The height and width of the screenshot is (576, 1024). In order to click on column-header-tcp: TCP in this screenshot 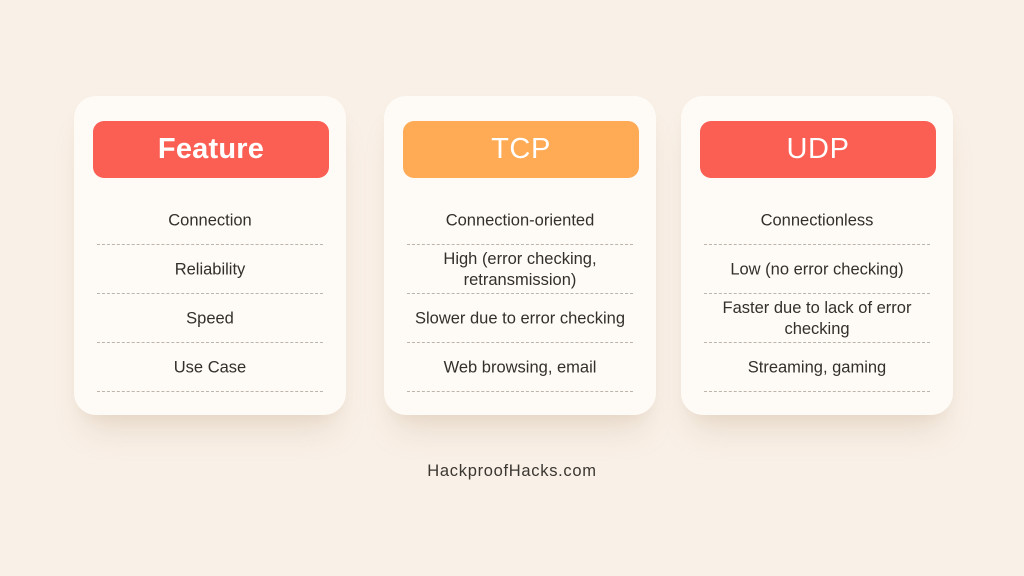, I will do `click(521, 149)`.